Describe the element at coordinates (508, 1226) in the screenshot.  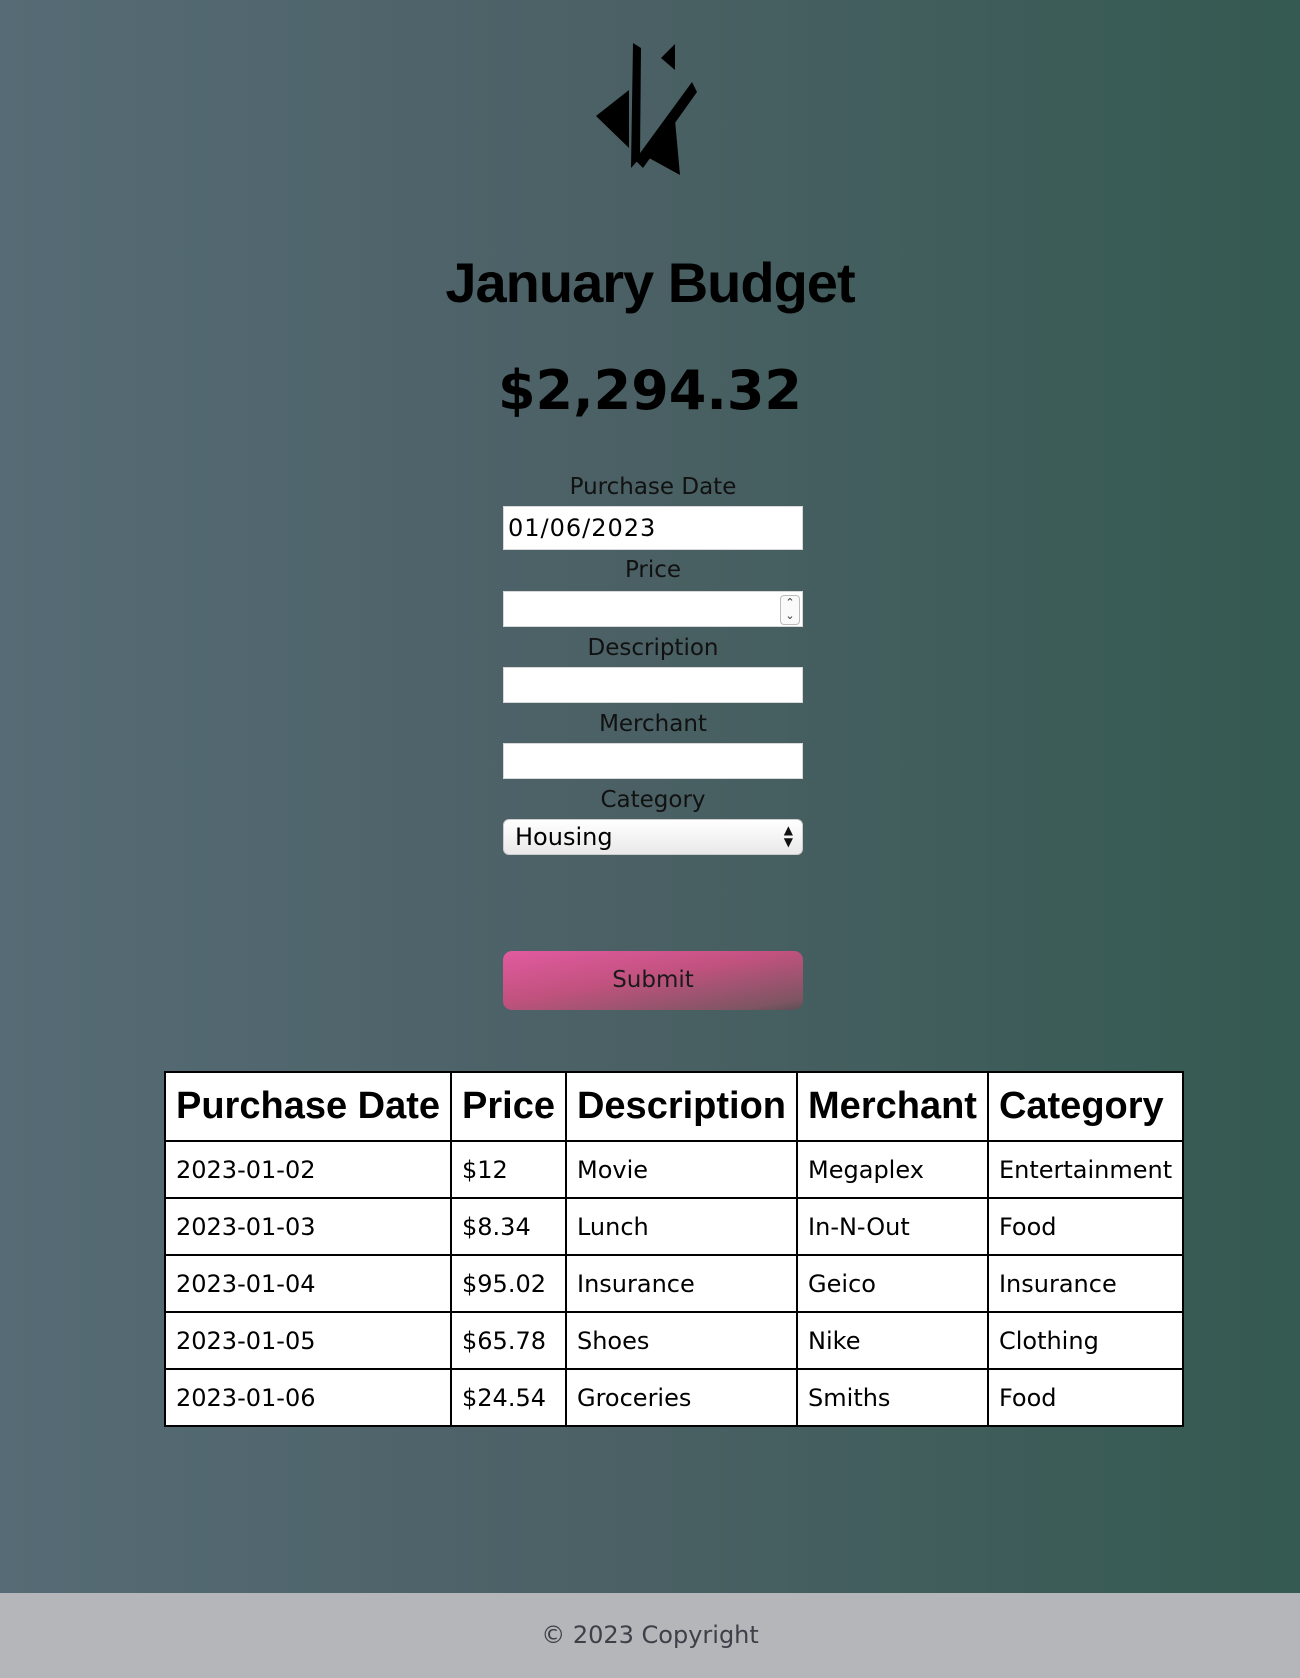
I see `table-cell: $8.34` at that location.